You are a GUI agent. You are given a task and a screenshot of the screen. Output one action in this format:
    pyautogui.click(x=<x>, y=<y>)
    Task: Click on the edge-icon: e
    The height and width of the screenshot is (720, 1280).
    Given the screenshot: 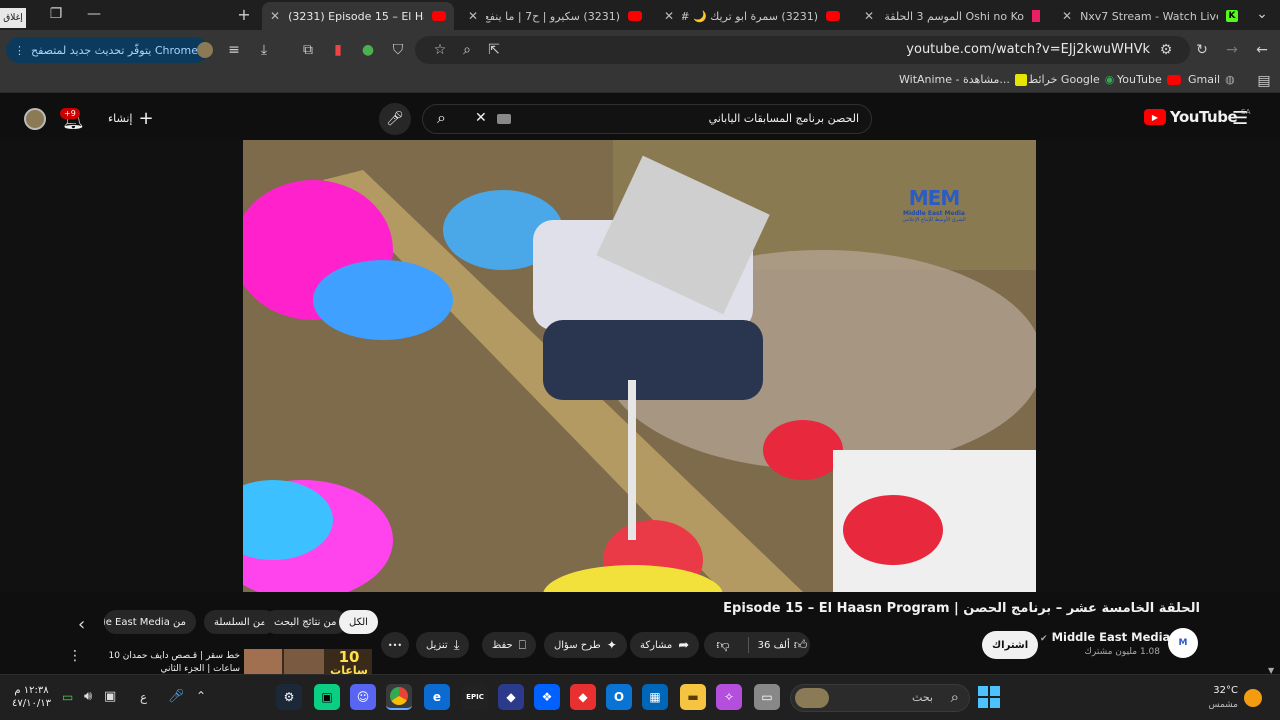 What is the action you would take?
    pyautogui.click(x=437, y=697)
    